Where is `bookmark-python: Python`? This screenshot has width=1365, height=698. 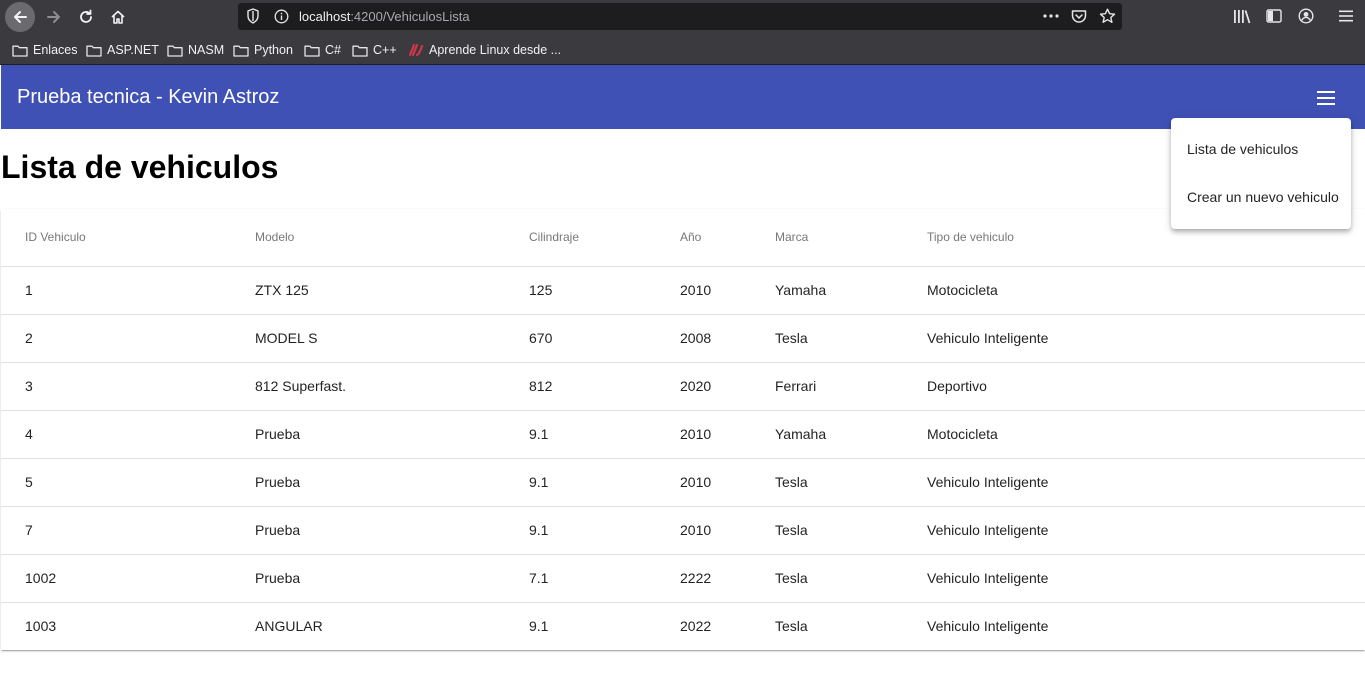 bookmark-python: Python is located at coordinates (263, 50).